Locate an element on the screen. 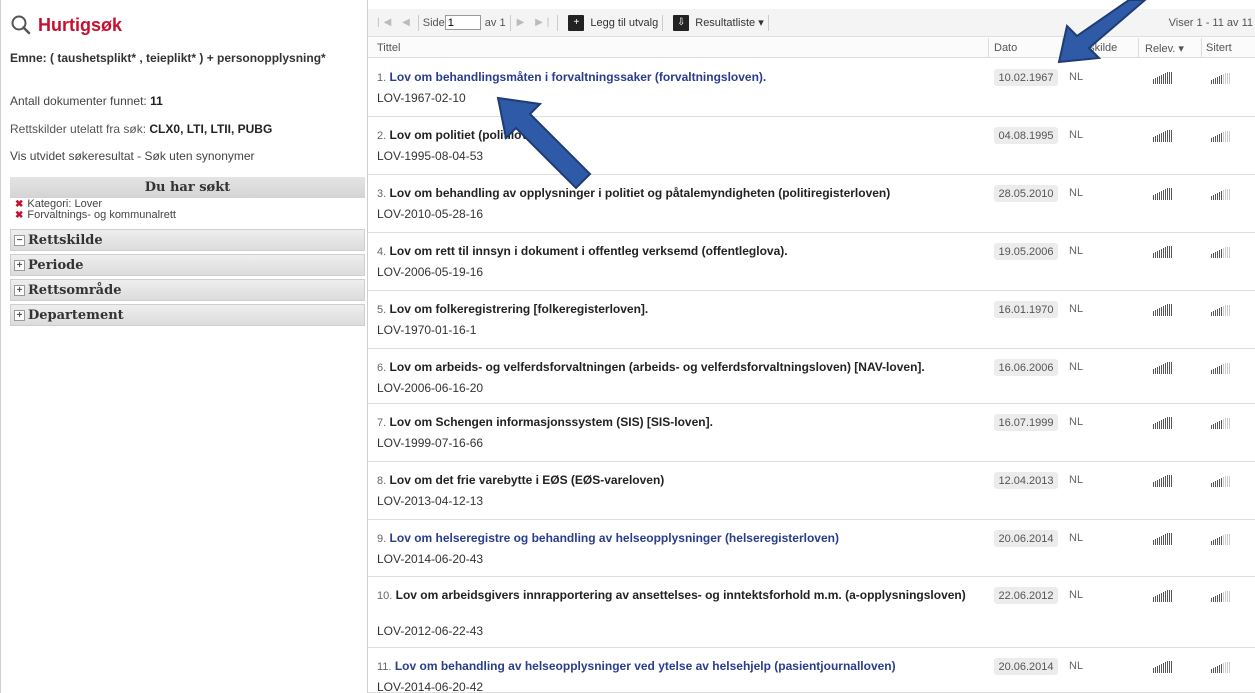  download-icon: ⇩ is located at coordinates (681, 22).